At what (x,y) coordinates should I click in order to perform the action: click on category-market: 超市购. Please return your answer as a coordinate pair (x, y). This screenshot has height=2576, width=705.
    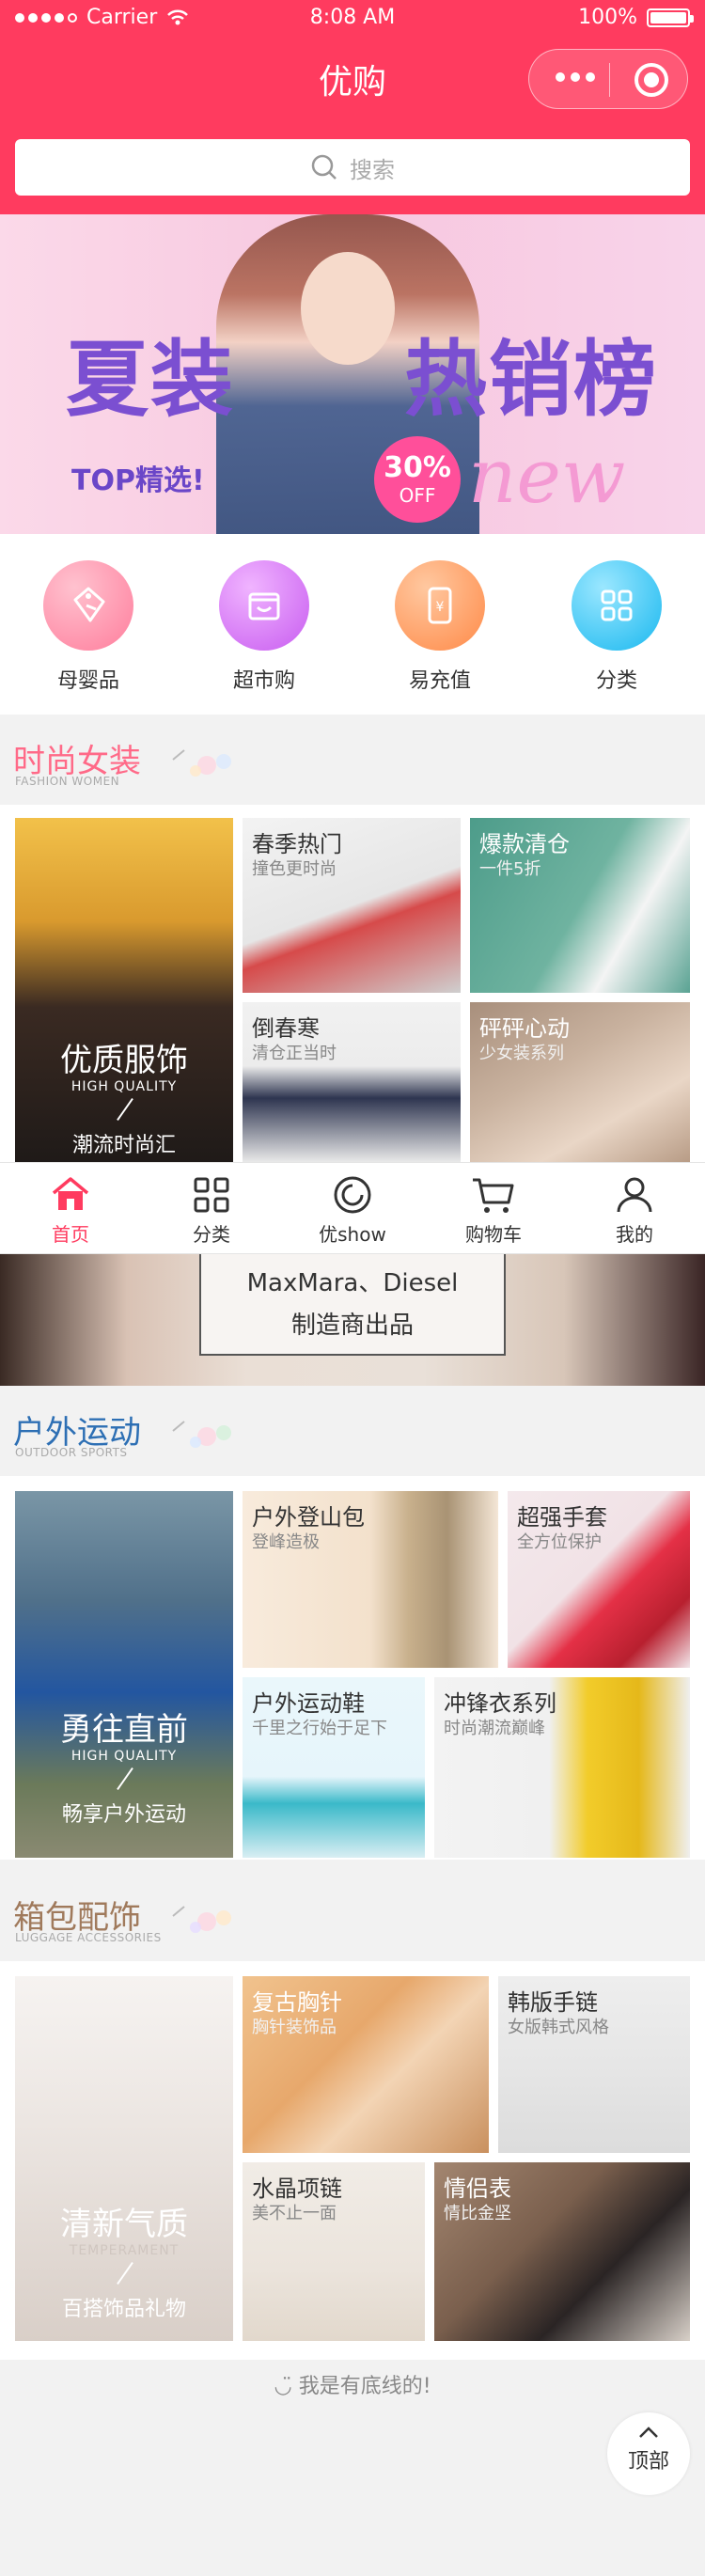
    Looking at the image, I should click on (264, 627).